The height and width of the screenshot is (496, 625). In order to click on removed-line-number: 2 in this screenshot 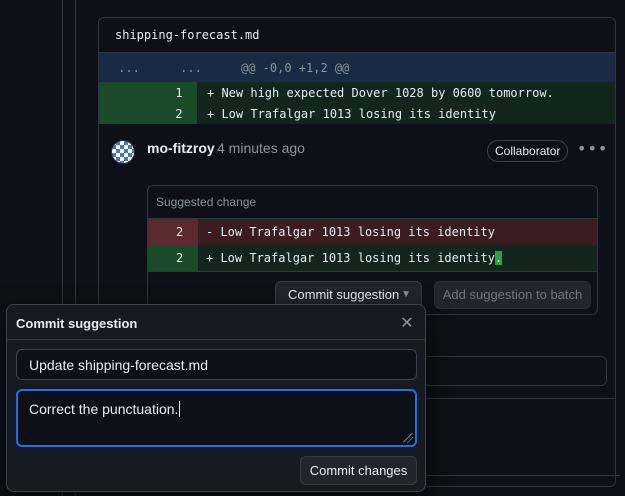, I will do `click(180, 232)`.